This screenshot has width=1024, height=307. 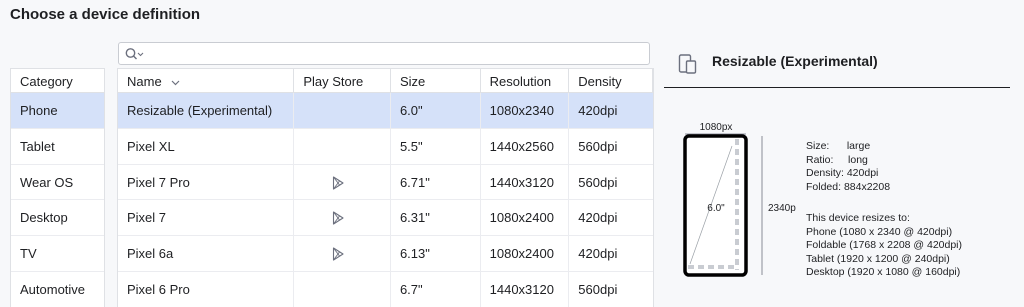 What do you see at coordinates (848, 186) in the screenshot?
I see `spec-folded: Folded: 884x2208` at bounding box center [848, 186].